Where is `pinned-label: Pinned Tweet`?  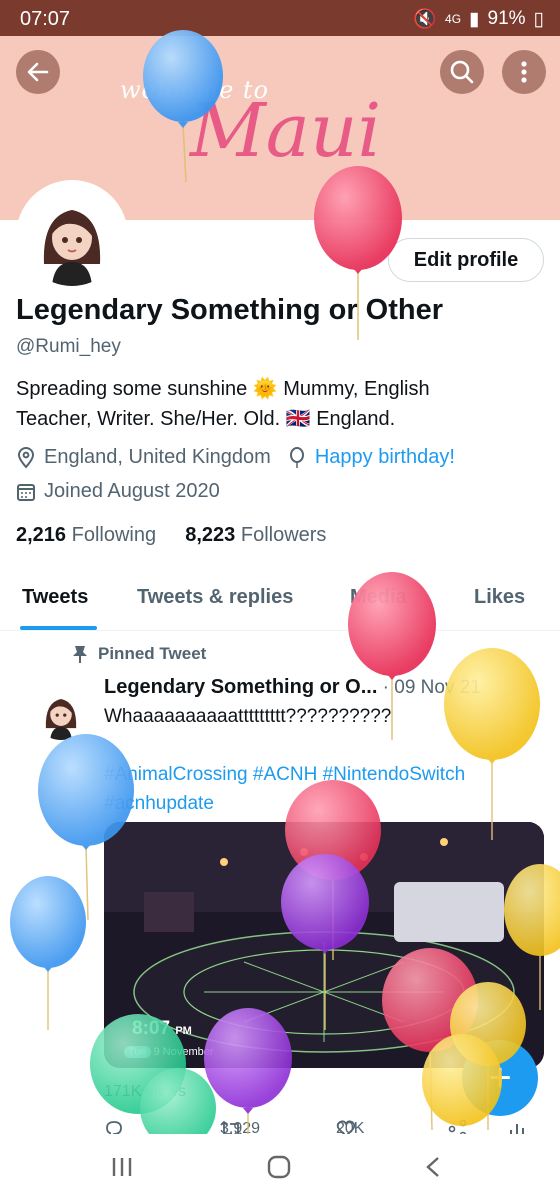
pinned-label: Pinned Tweet is located at coordinates (139, 654).